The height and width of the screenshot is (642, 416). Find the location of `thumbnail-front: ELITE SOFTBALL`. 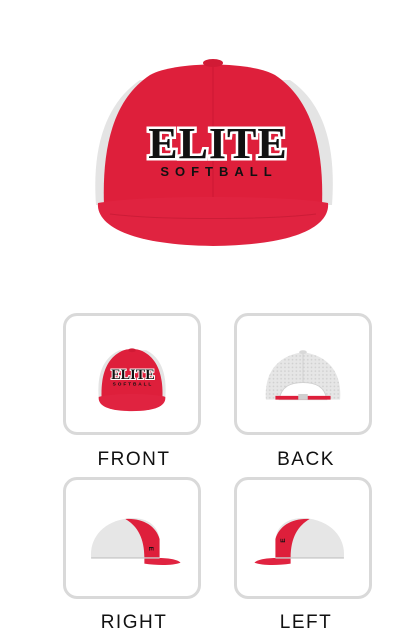

thumbnail-front: ELITE SOFTBALL is located at coordinates (132, 374).